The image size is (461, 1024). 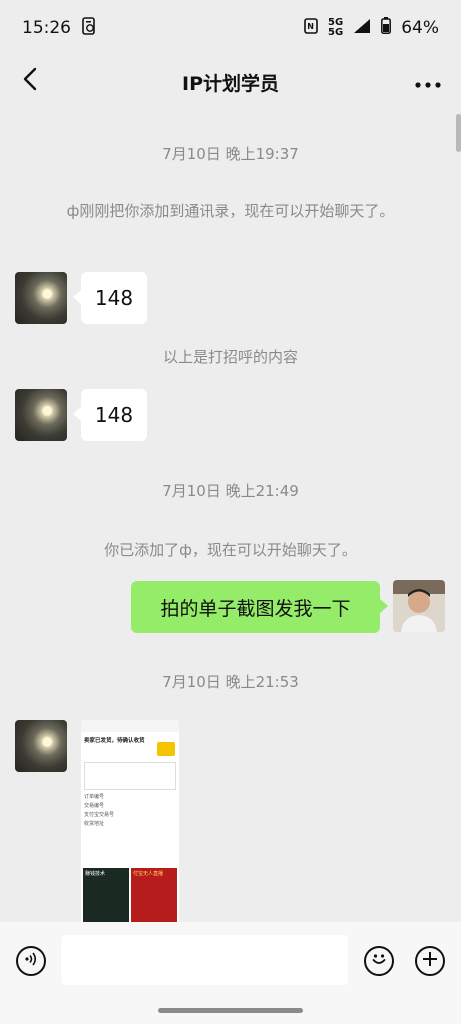 I want to click on svg-text: N, so click(x=310, y=26).